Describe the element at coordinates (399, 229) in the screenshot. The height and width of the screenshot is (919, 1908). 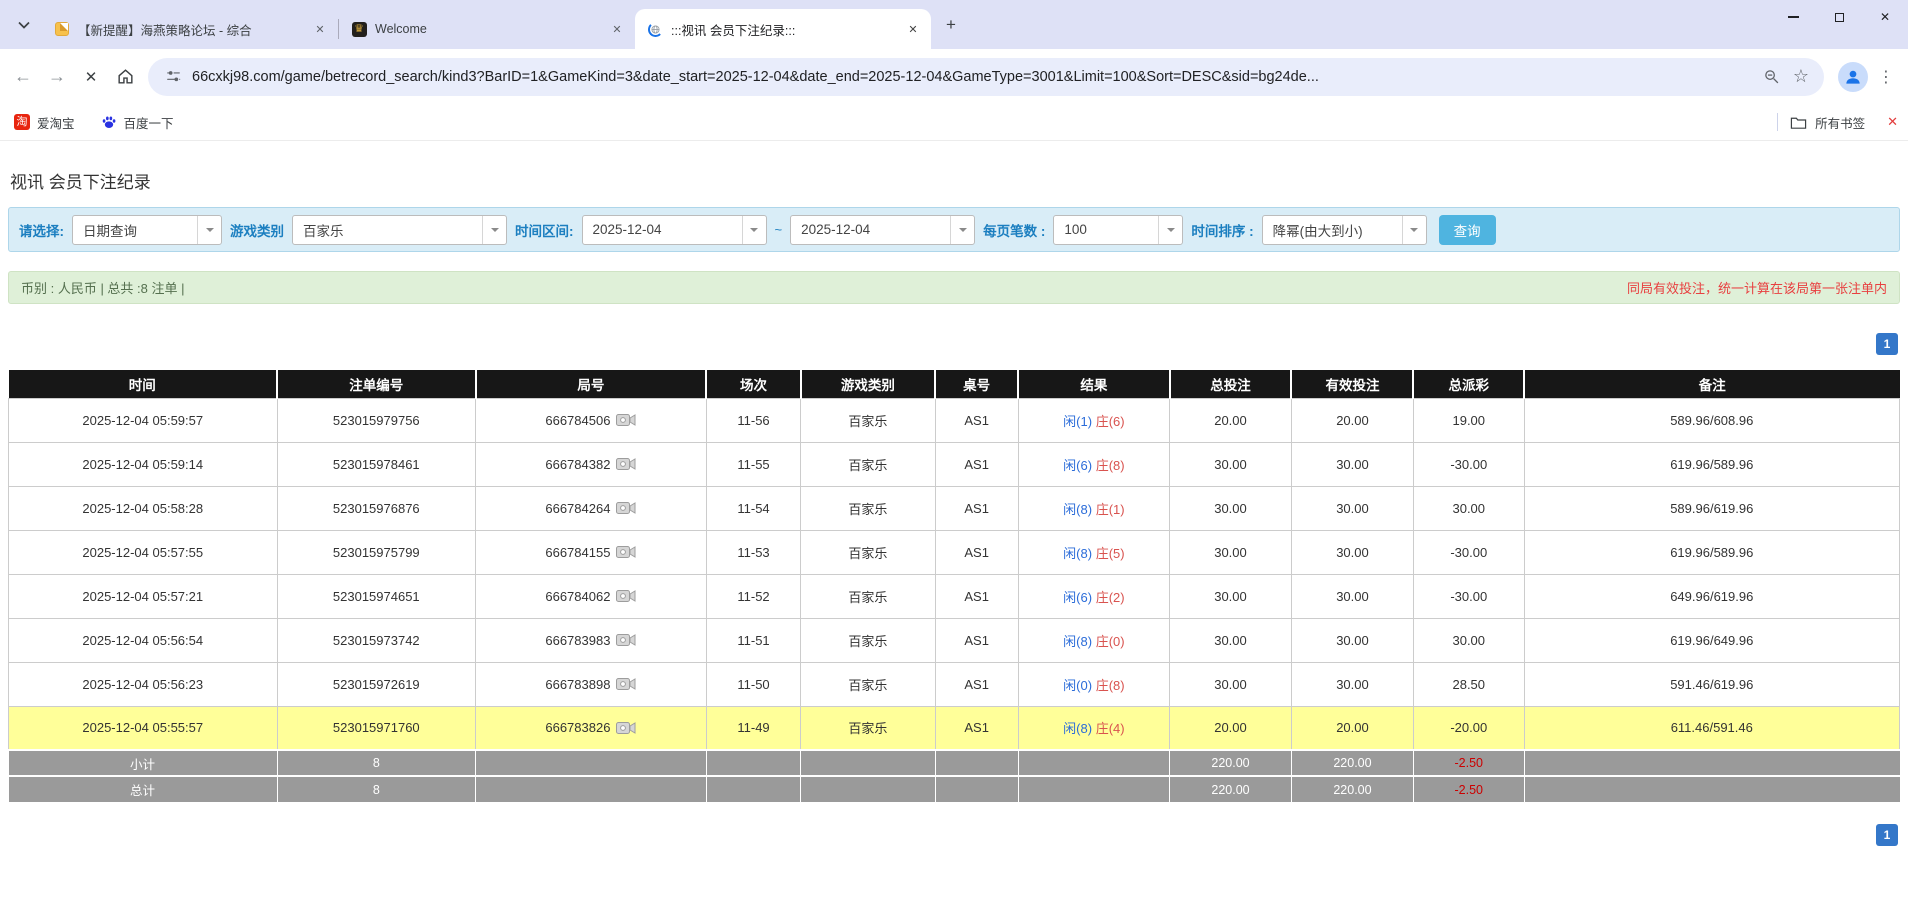
I see `game-category-select: 百家乐` at that location.